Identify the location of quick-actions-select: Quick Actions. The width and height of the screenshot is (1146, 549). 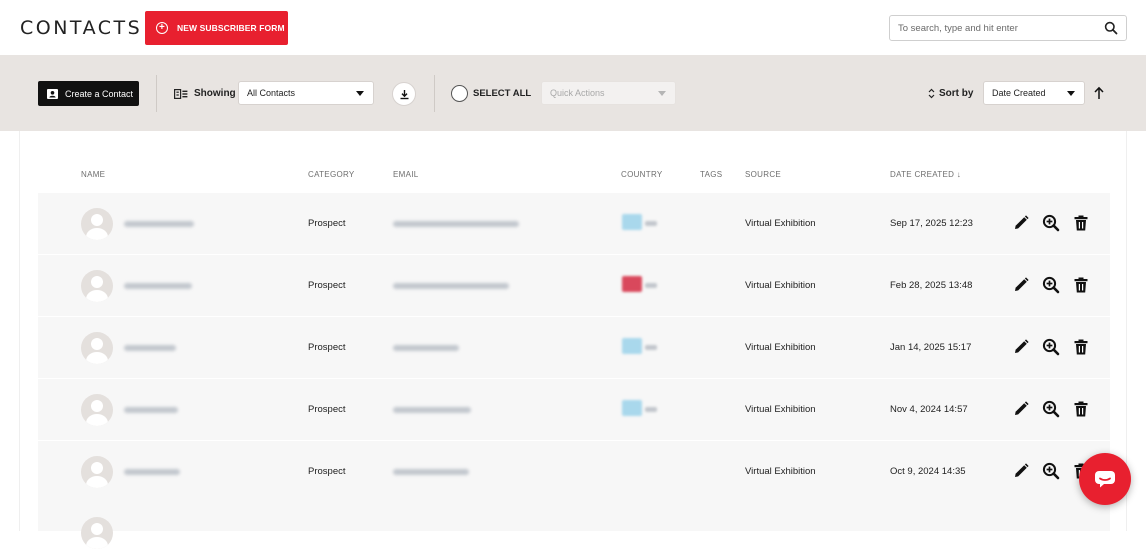
(608, 93).